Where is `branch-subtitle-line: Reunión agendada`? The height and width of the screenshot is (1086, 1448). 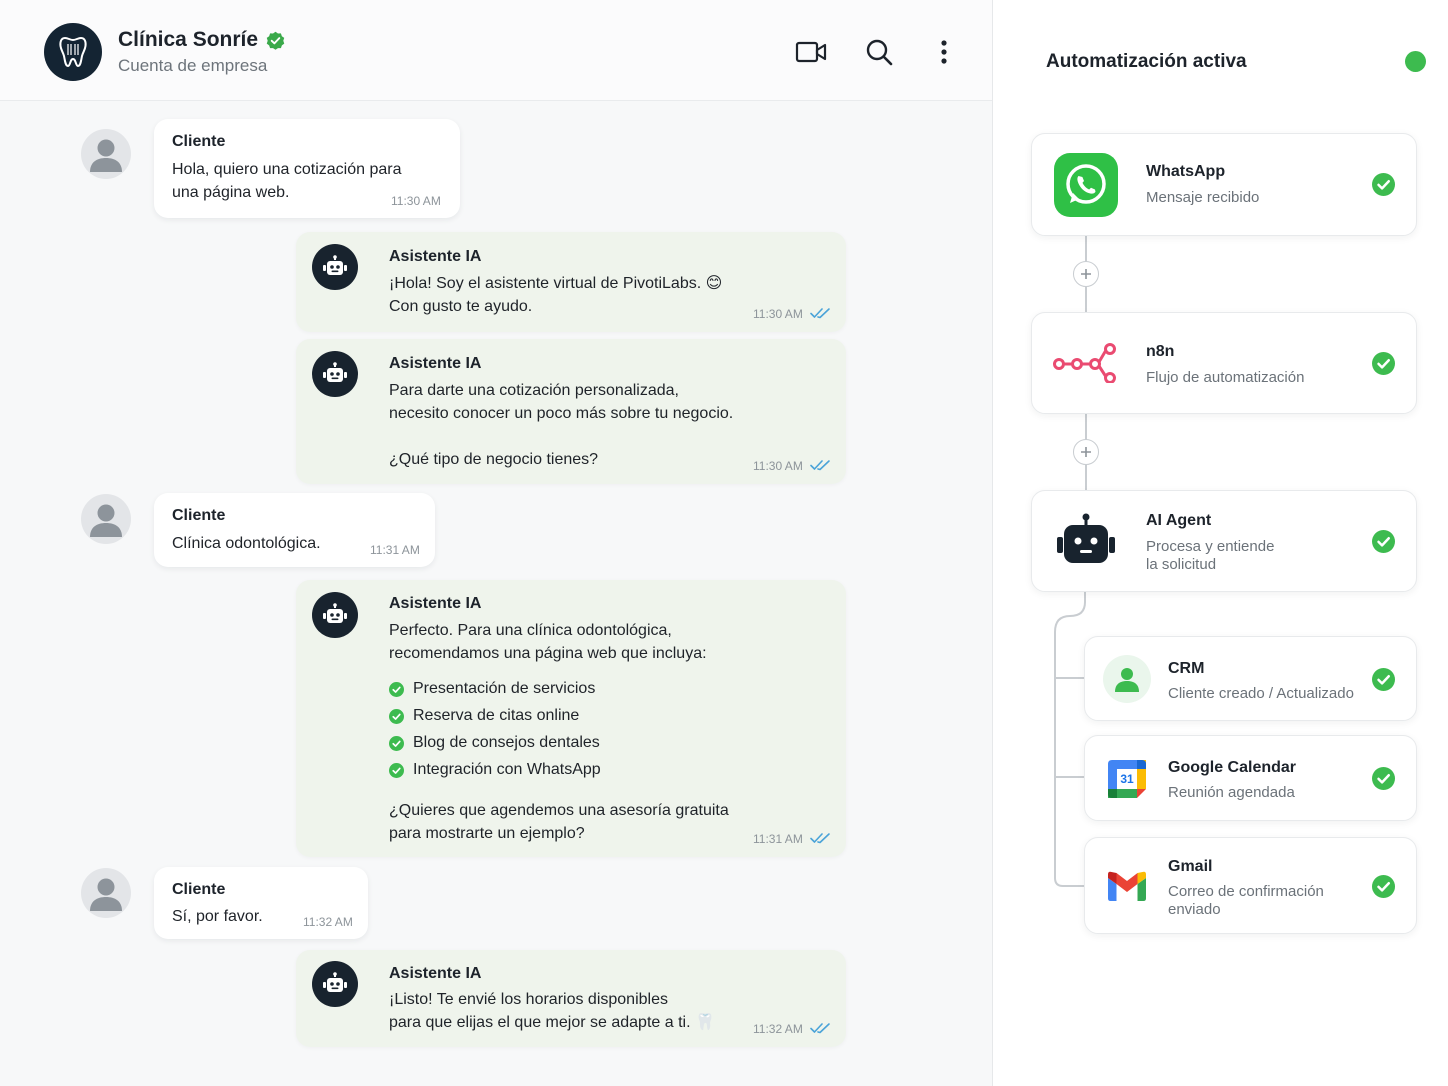
branch-subtitle-line: Reunión agendada is located at coordinates (1231, 792).